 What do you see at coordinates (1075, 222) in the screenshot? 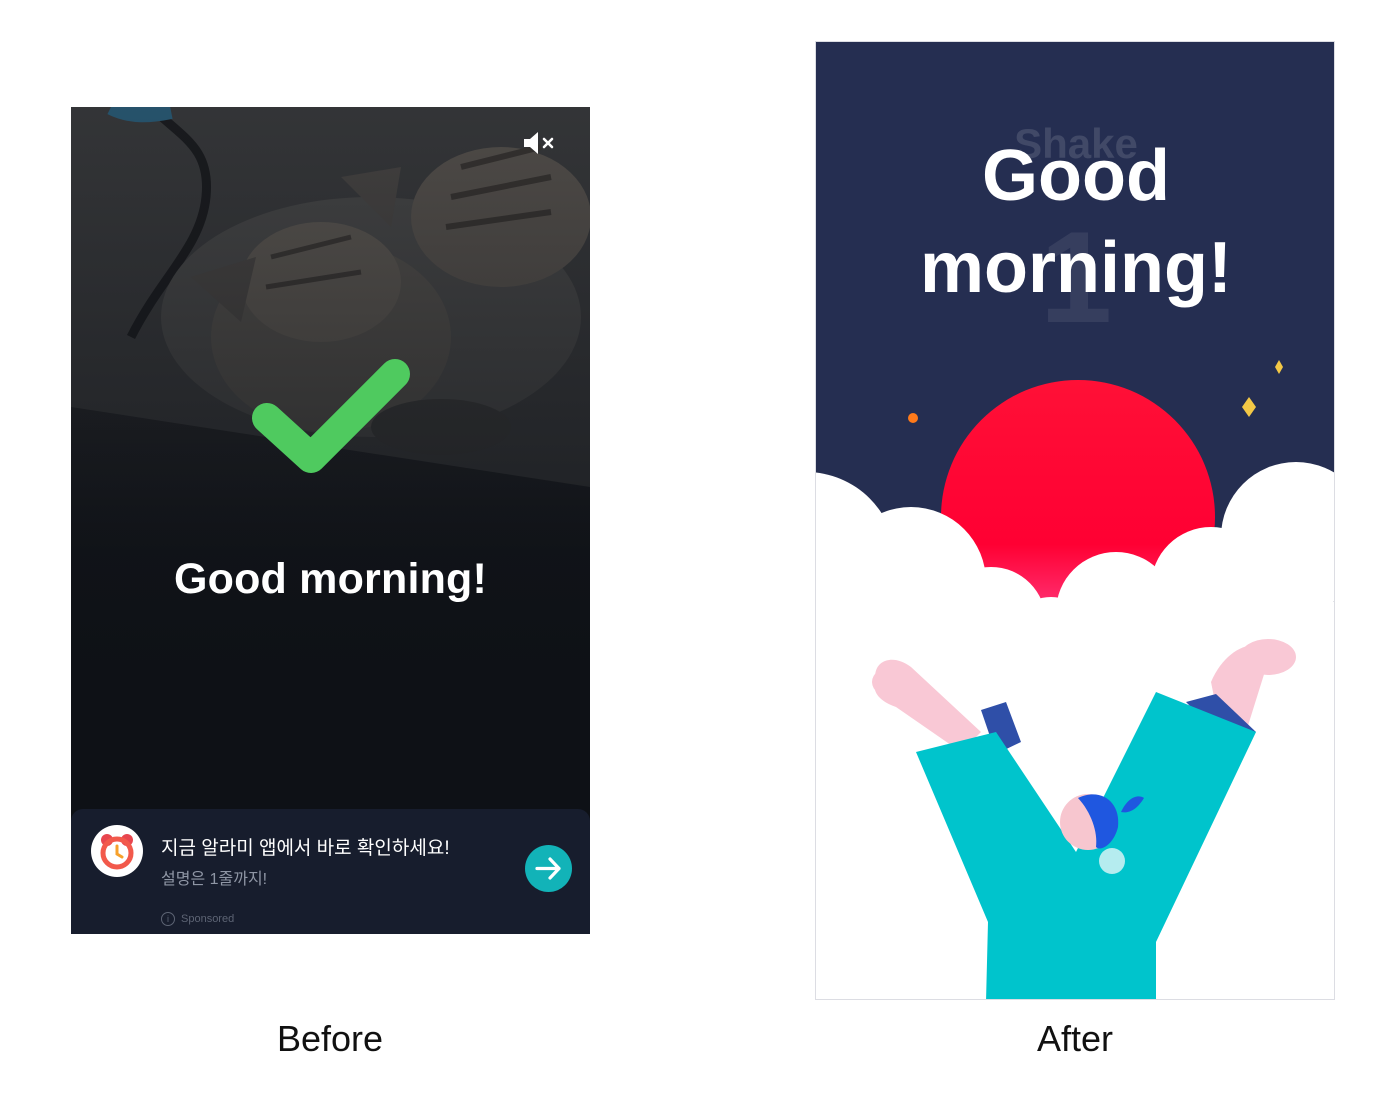
I see `after-greeting-text: Good morning!` at bounding box center [1075, 222].